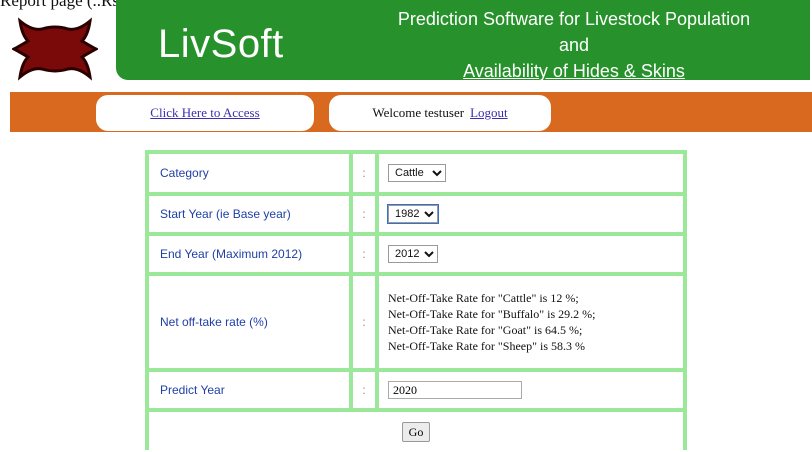 Image resolution: width=812 pixels, height=452 pixels. Describe the element at coordinates (531, 214) in the screenshot. I see `start-year-value-cell: 1982` at that location.